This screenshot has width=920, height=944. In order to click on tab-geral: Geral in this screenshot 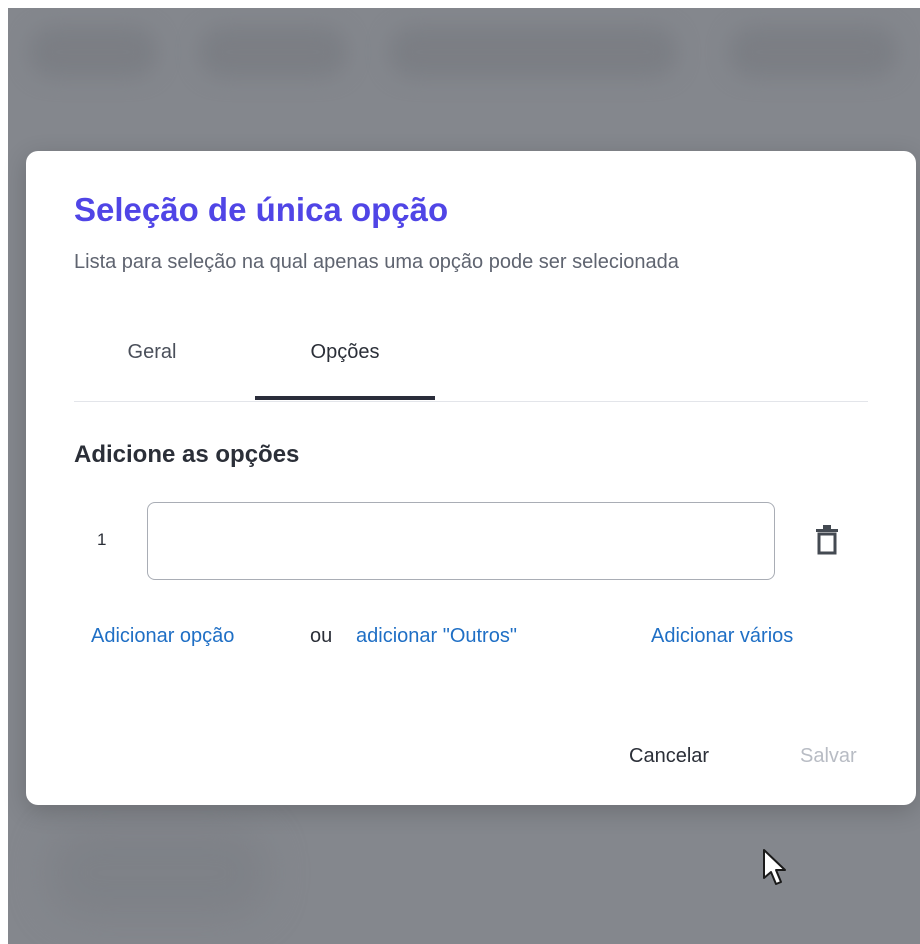, I will do `click(152, 364)`.